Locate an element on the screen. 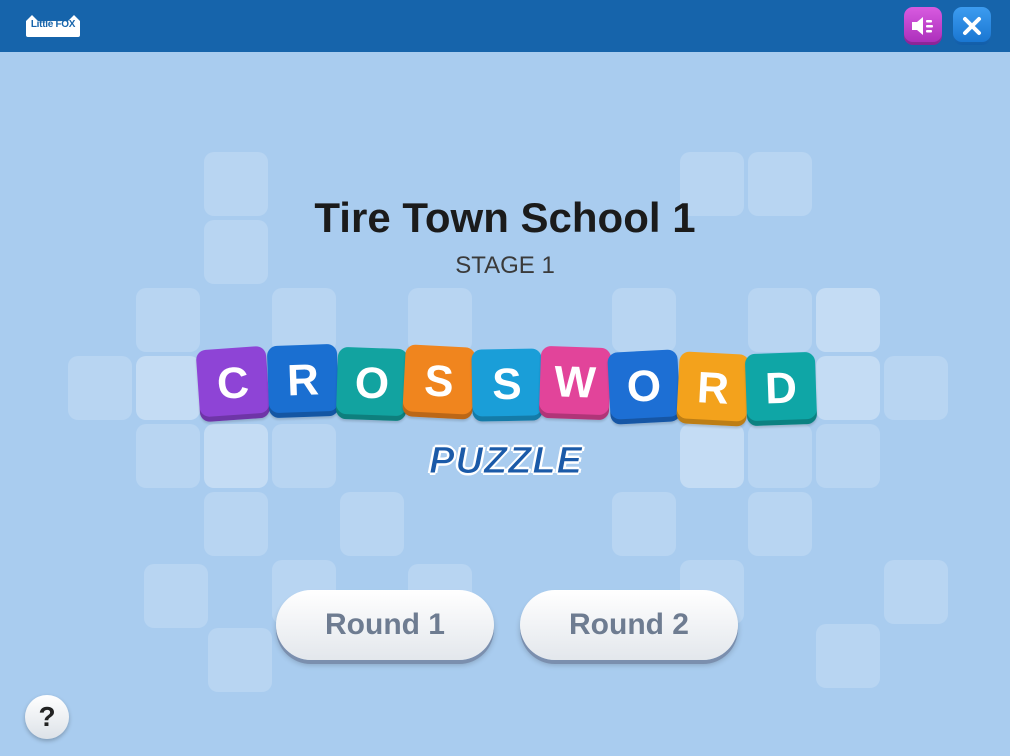 Image resolution: width=1010 pixels, height=756 pixels. speaker-icon is located at coordinates (922, 26).